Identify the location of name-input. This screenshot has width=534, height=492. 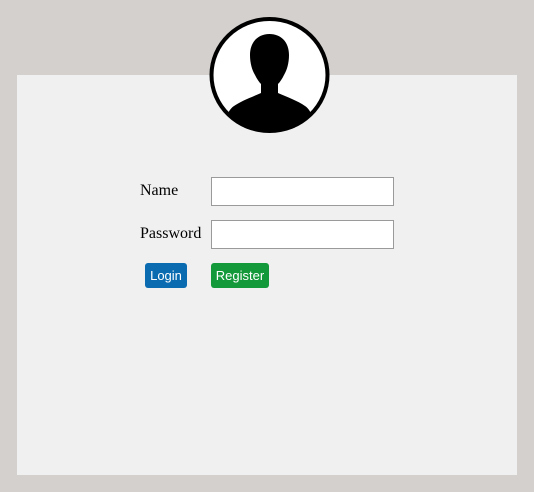
(302, 191).